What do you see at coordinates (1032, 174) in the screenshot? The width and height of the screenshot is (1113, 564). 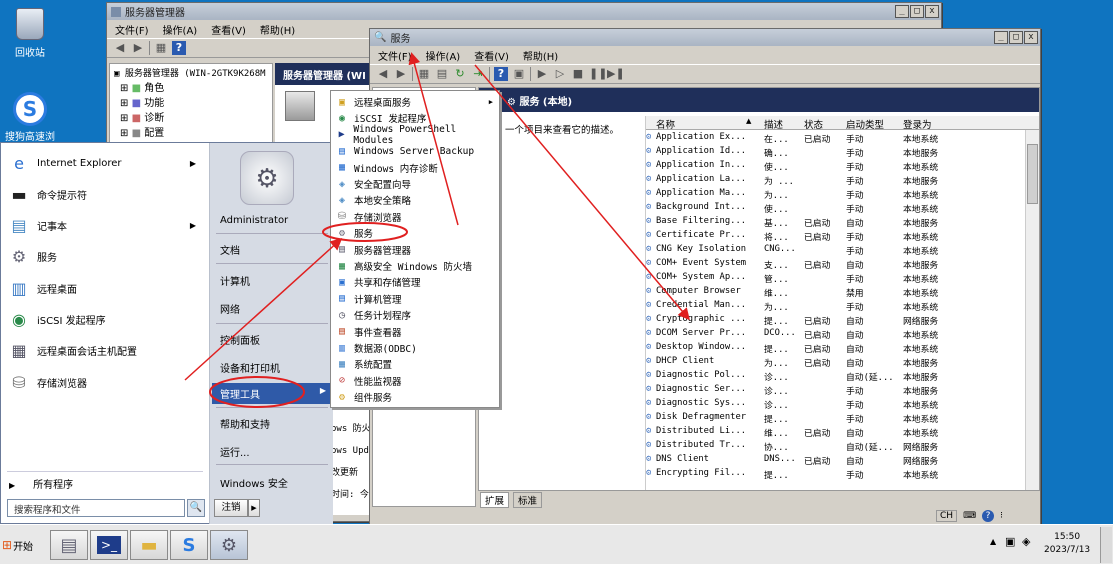 I see `scrollbar-thumb` at bounding box center [1032, 174].